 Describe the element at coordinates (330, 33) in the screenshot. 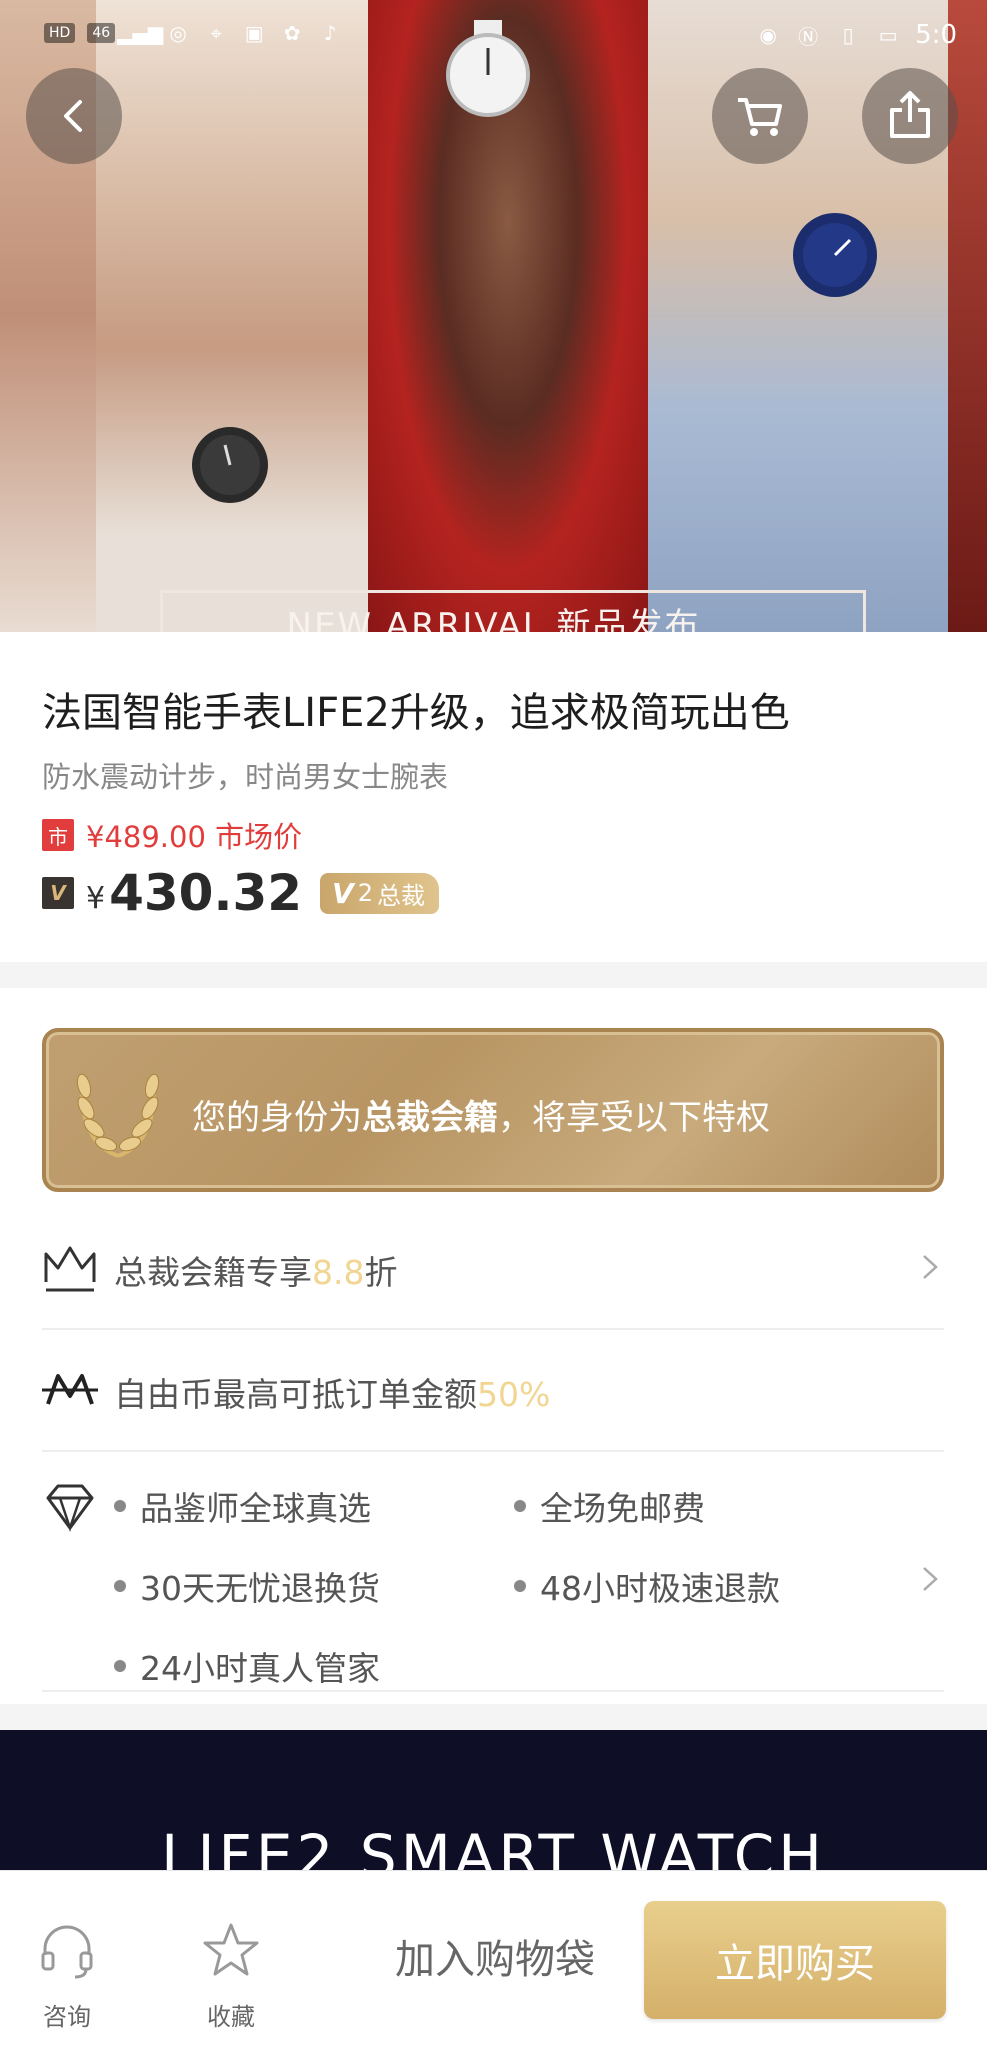

I see `music-notification-icon: ♪` at that location.